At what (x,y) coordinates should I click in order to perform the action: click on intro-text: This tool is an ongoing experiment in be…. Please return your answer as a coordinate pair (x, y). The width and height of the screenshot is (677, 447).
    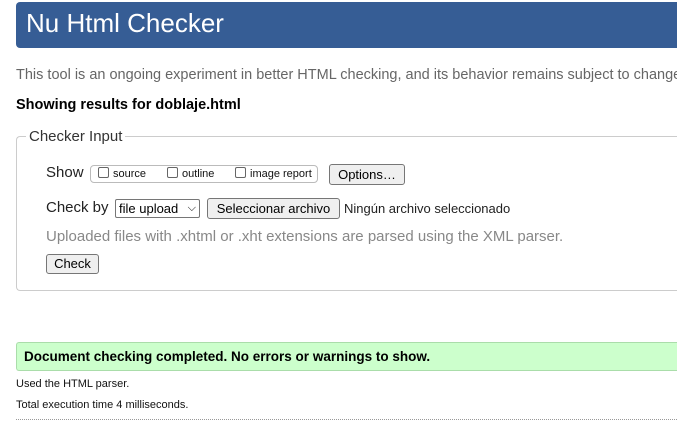
    Looking at the image, I should click on (346, 75).